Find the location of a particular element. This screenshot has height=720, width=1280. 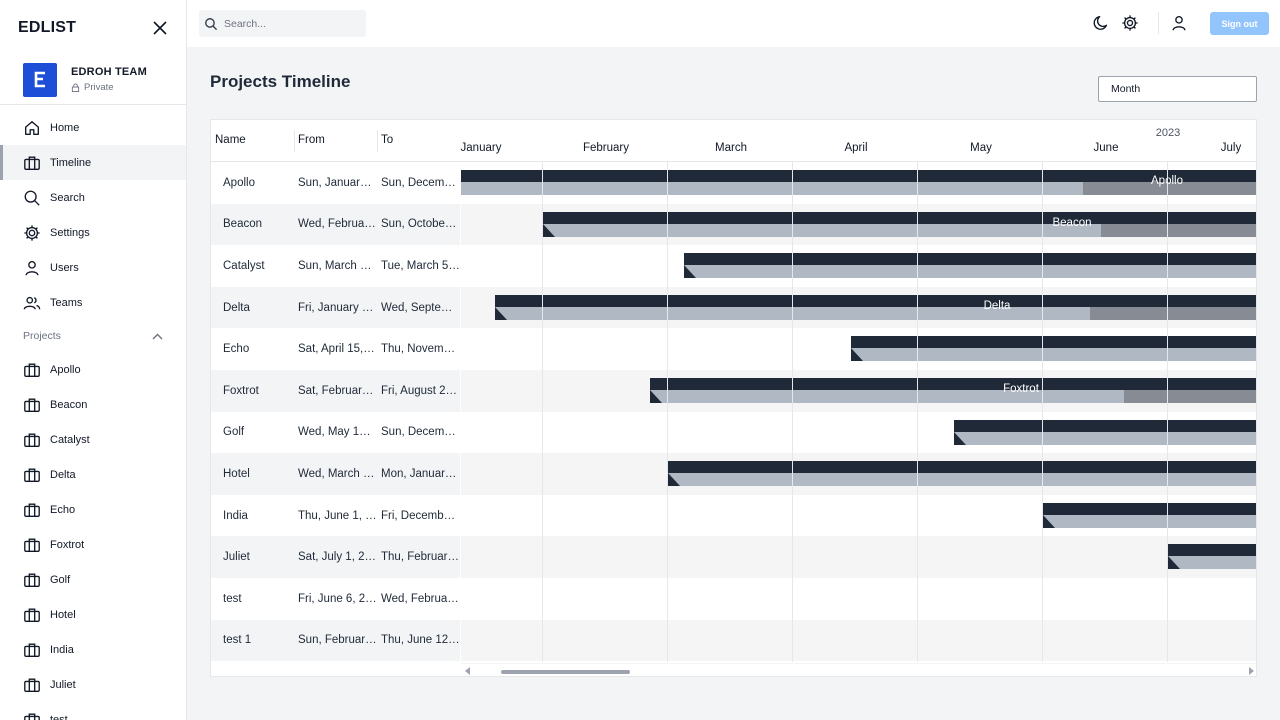

top-bar: Sign out is located at coordinates (733, 23).